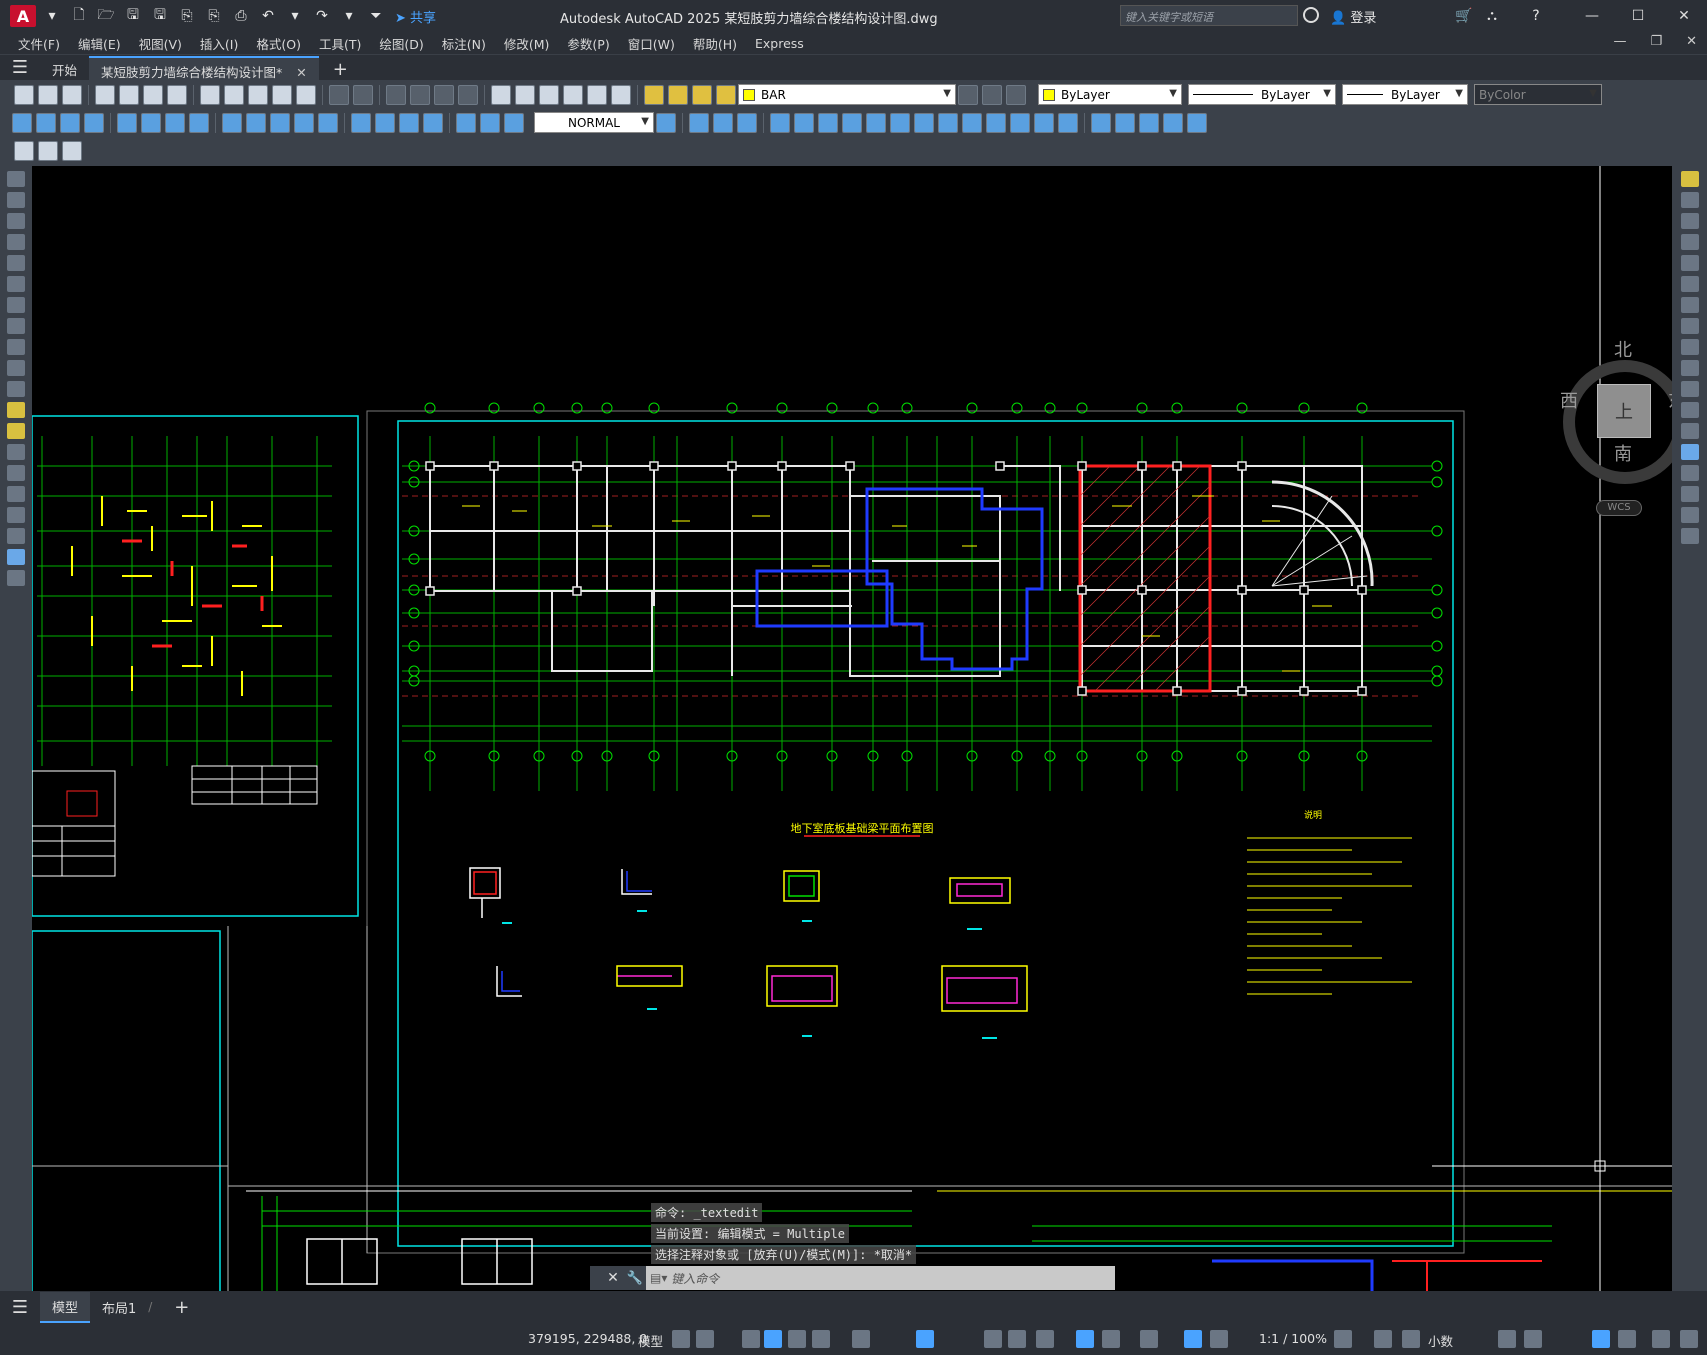 The width and height of the screenshot is (1707, 1355). Describe the element at coordinates (1193, 1339) in the screenshot. I see `annotation-visibility-icon` at that location.